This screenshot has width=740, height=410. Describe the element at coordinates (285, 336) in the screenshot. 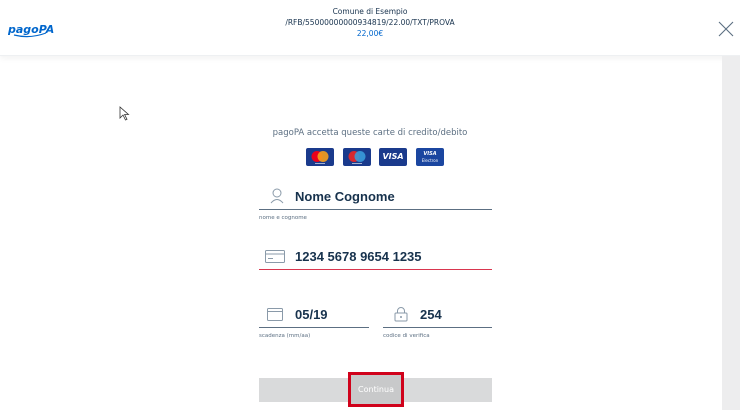

I see `expiry-date-label: scadenza (mm/aa)` at that location.